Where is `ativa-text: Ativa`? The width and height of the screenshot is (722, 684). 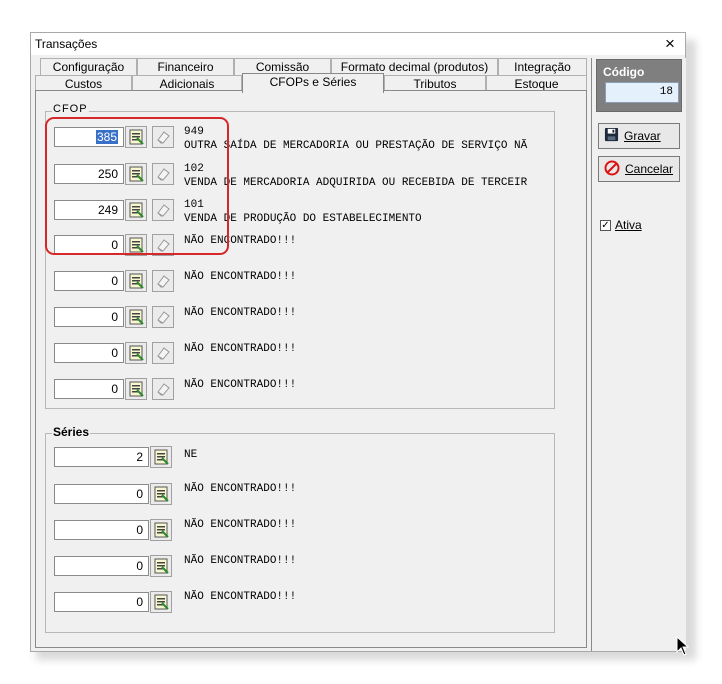 ativa-text: Ativa is located at coordinates (628, 225).